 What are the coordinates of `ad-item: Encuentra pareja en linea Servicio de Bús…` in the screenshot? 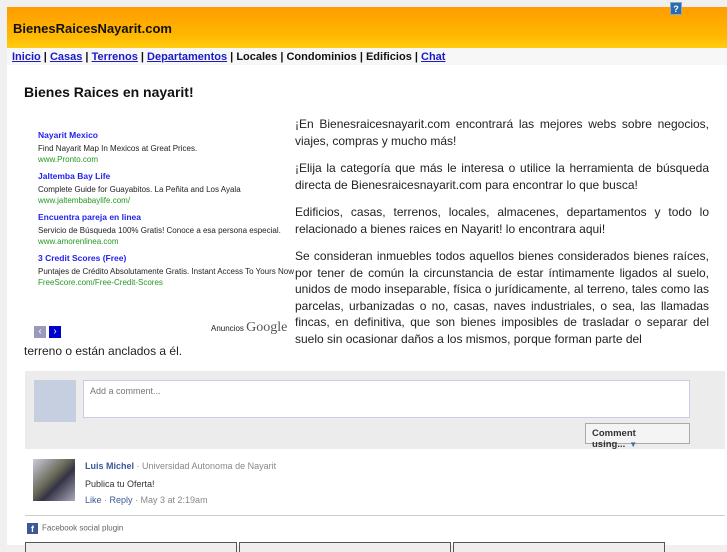 It's located at (168, 229).